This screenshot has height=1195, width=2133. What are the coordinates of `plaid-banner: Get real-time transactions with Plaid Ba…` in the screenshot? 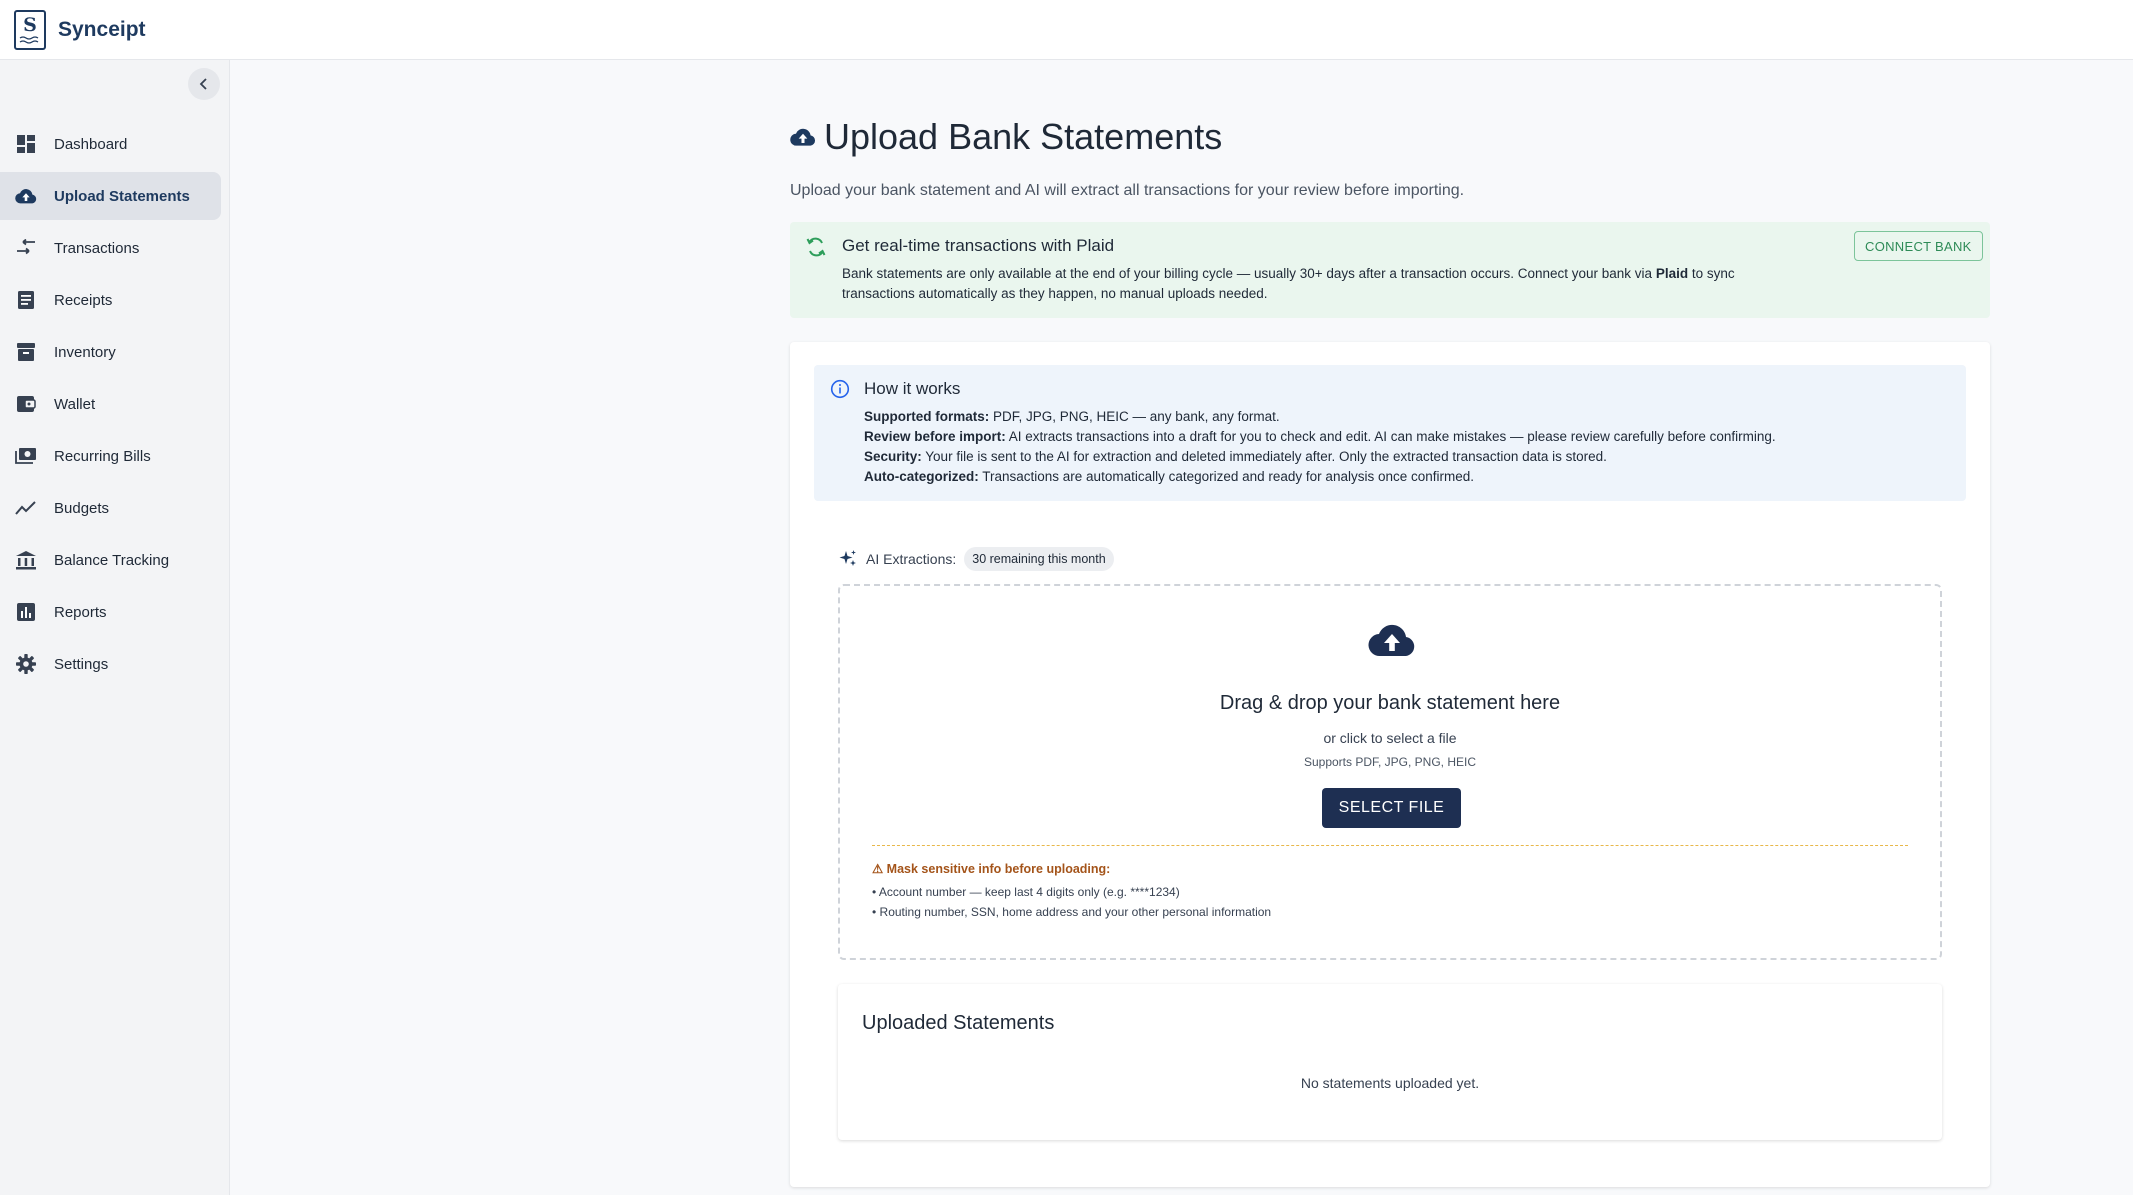 It's located at (1390, 270).